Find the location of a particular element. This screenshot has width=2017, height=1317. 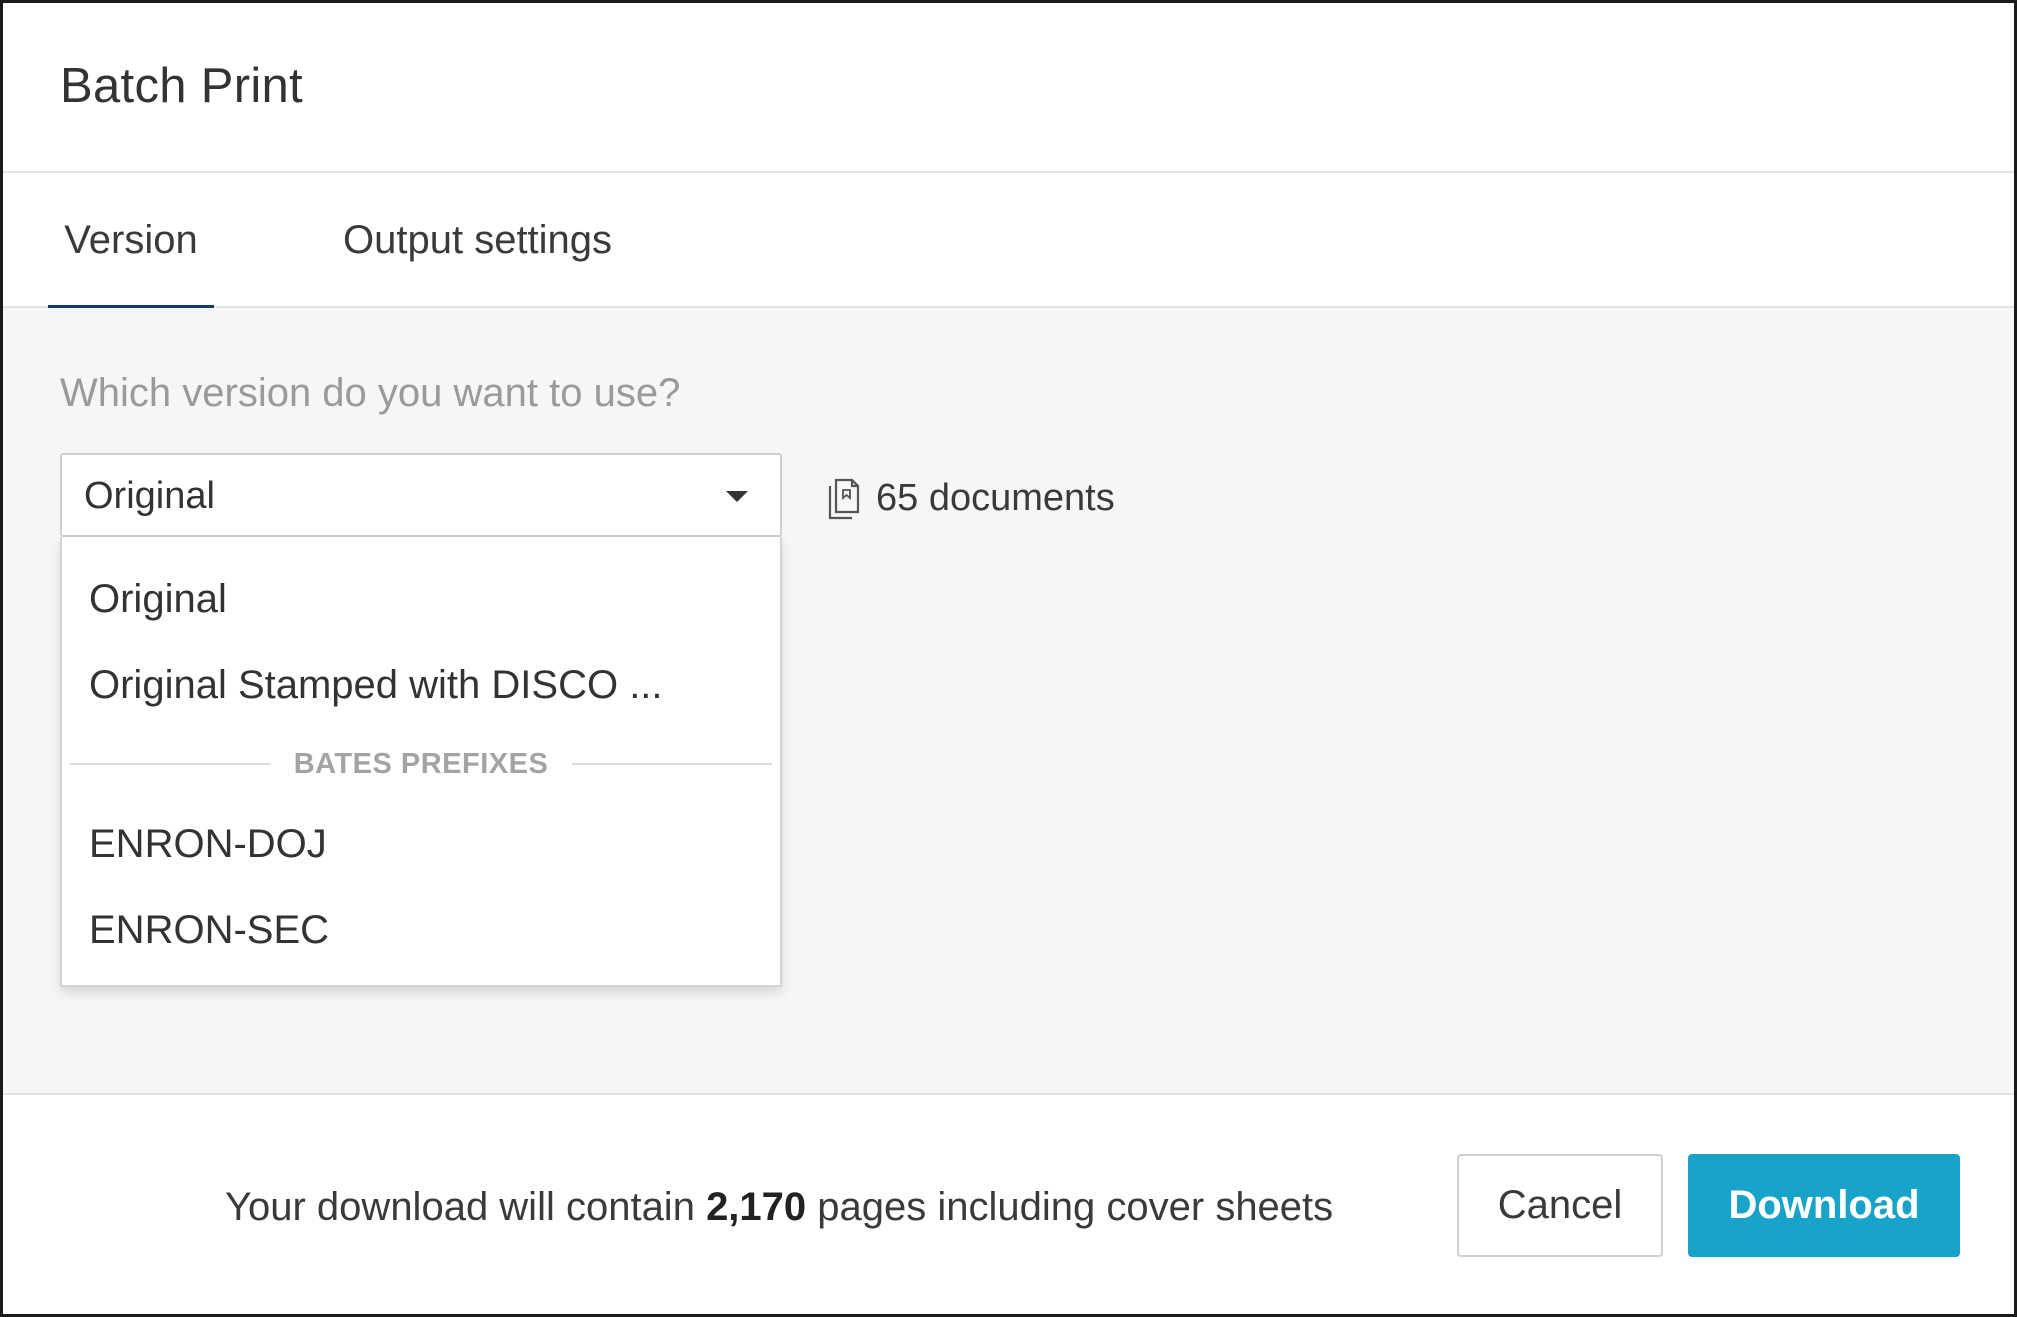

document-count: 65 documents is located at coordinates (970, 498).